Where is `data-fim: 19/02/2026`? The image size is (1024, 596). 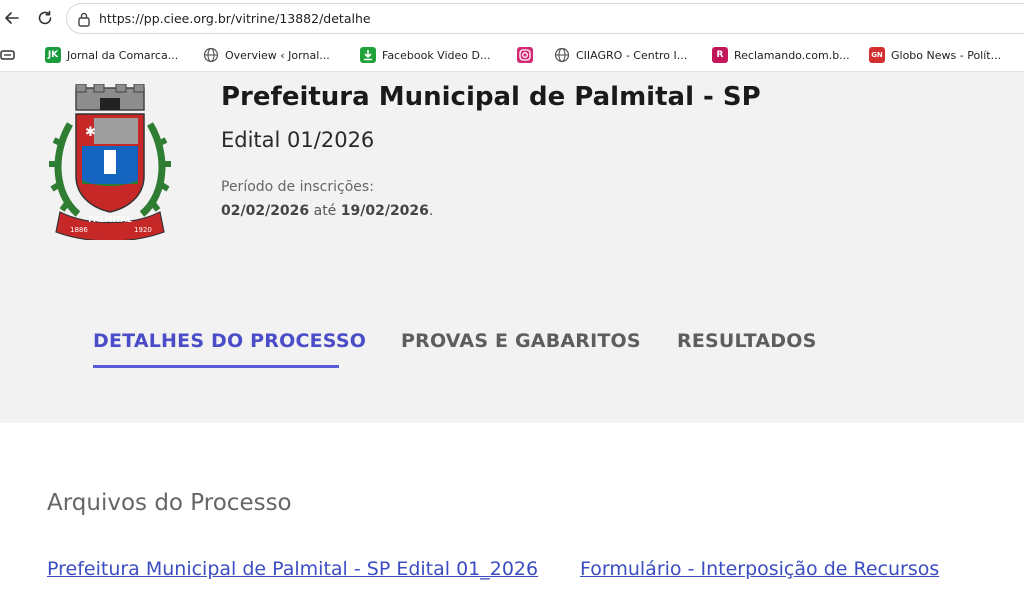
data-fim: 19/02/2026 is located at coordinates (384, 211).